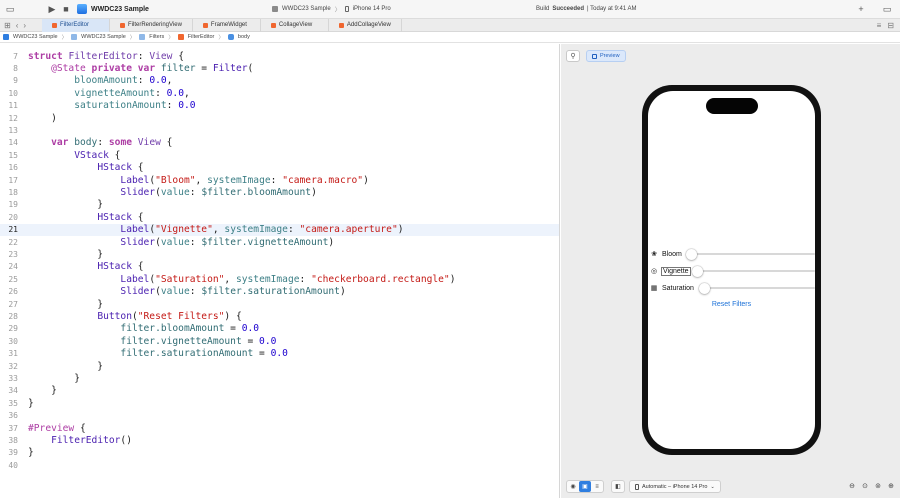 The image size is (900, 498). What do you see at coordinates (155, 25) in the screenshot?
I see `tab-label: FilterRenderingView` at bounding box center [155, 25].